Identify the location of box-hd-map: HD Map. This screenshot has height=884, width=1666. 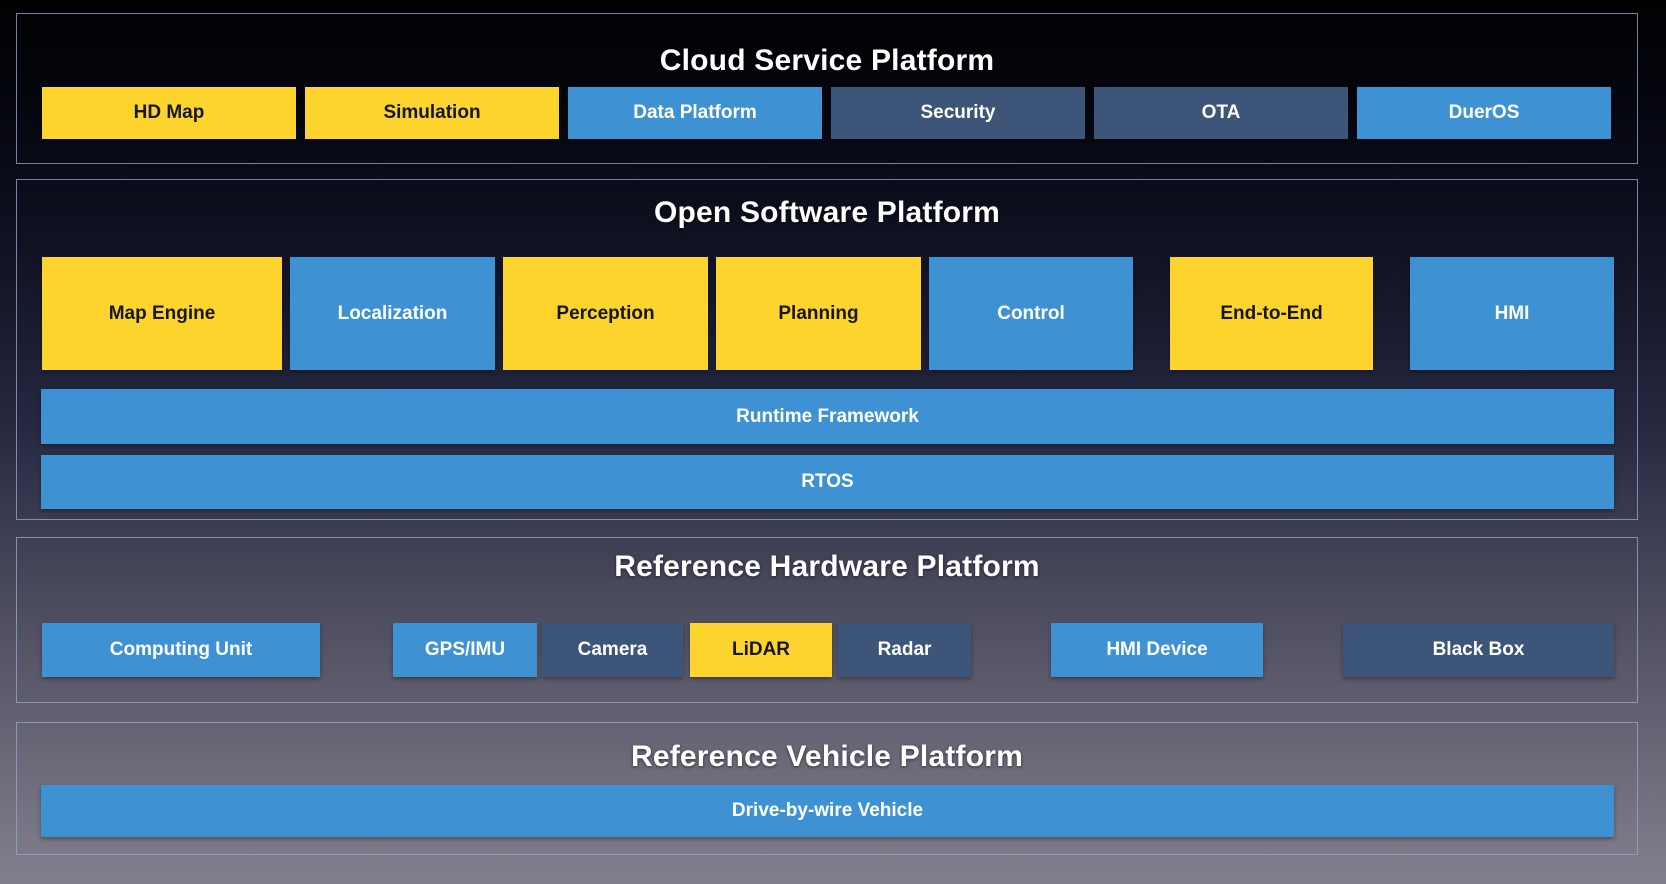
(169, 113).